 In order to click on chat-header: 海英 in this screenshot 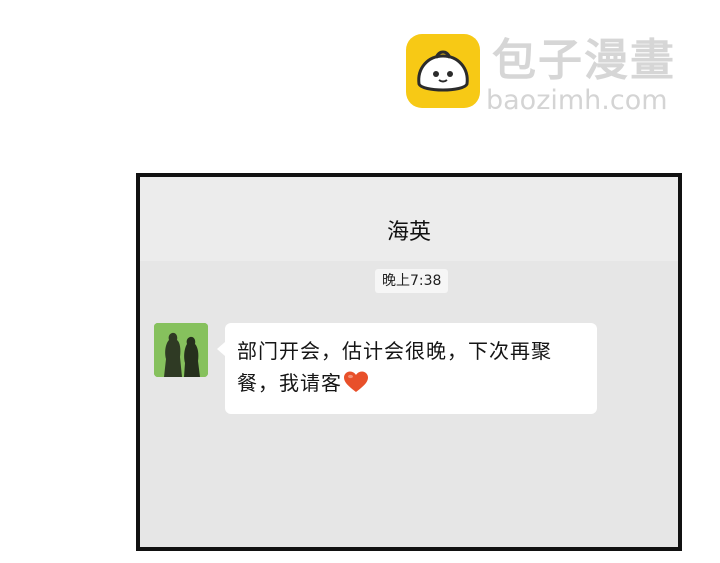, I will do `click(409, 219)`.